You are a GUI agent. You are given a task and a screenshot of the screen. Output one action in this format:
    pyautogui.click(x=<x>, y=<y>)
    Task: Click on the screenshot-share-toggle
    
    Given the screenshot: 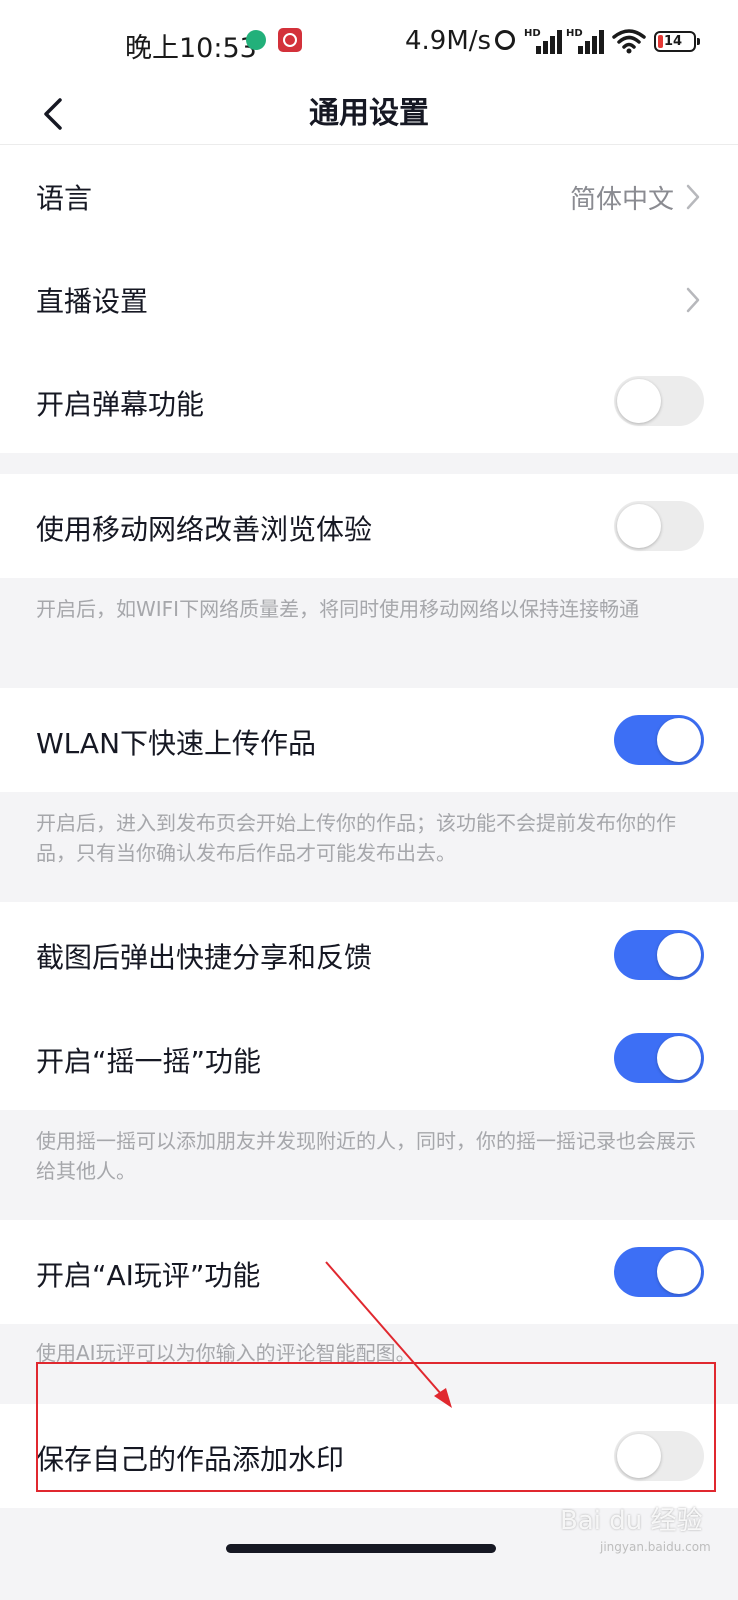 What is the action you would take?
    pyautogui.click(x=659, y=955)
    